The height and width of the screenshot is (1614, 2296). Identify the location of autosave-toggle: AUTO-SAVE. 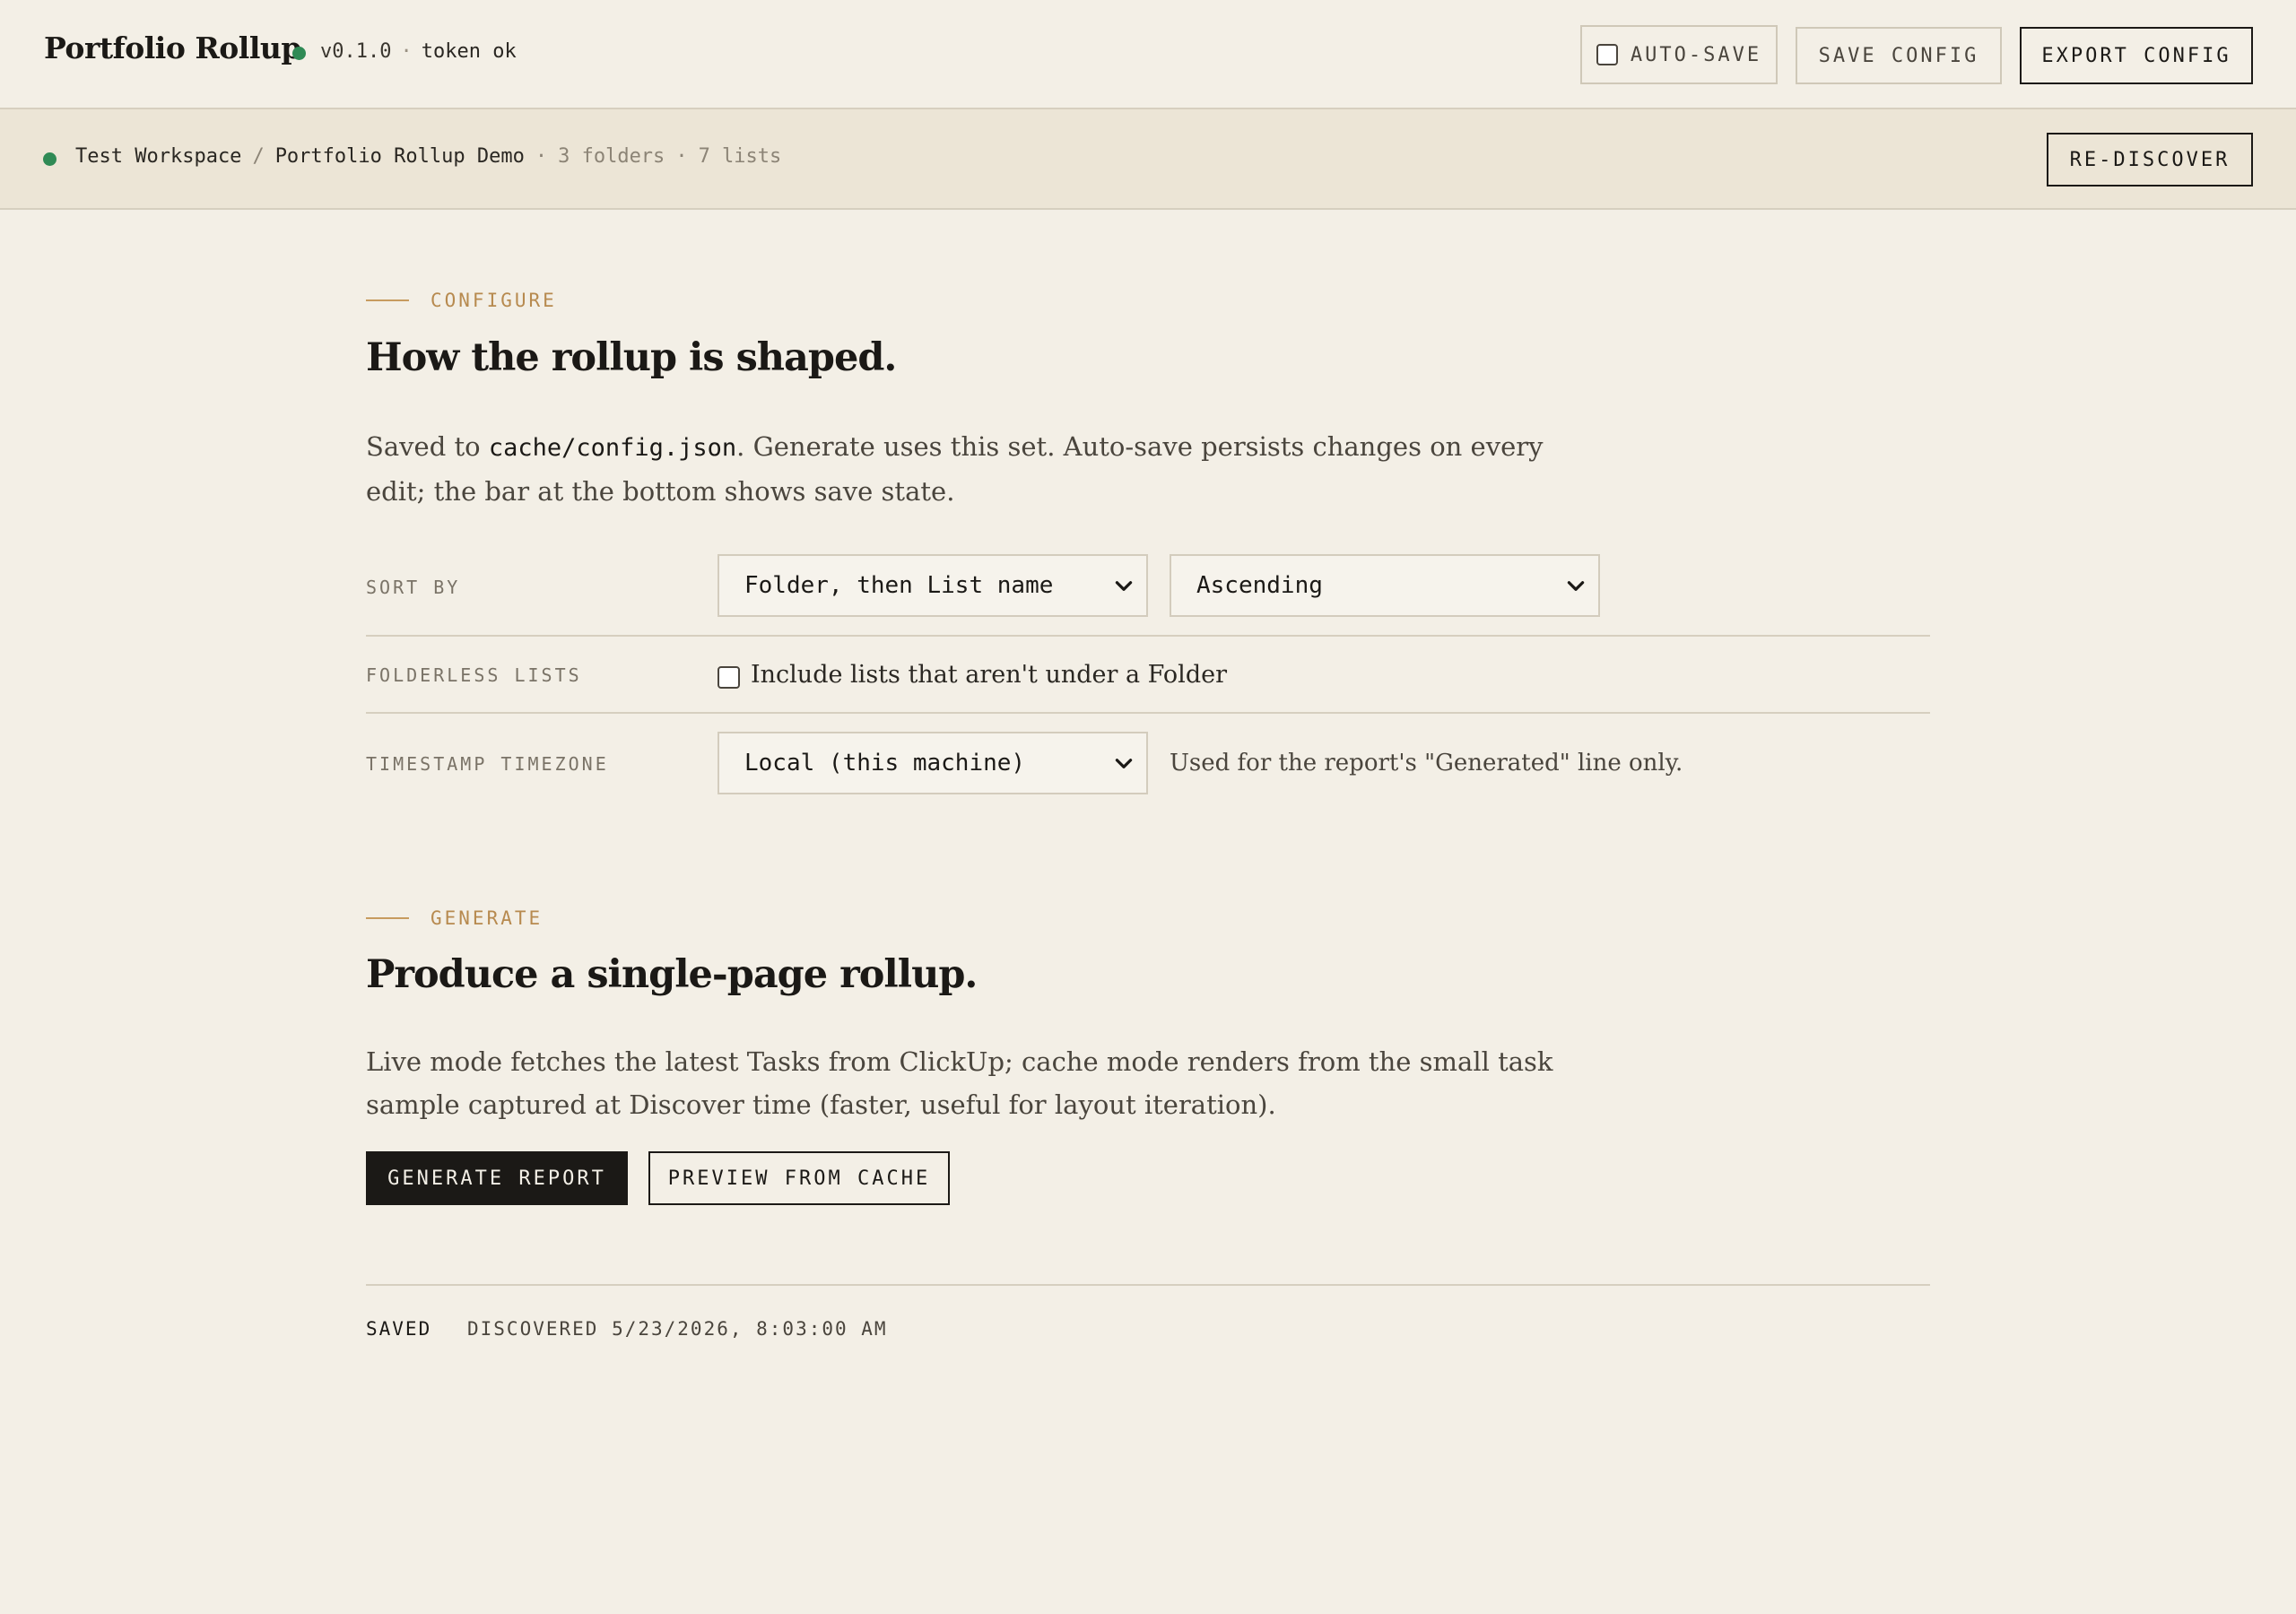
(1679, 54).